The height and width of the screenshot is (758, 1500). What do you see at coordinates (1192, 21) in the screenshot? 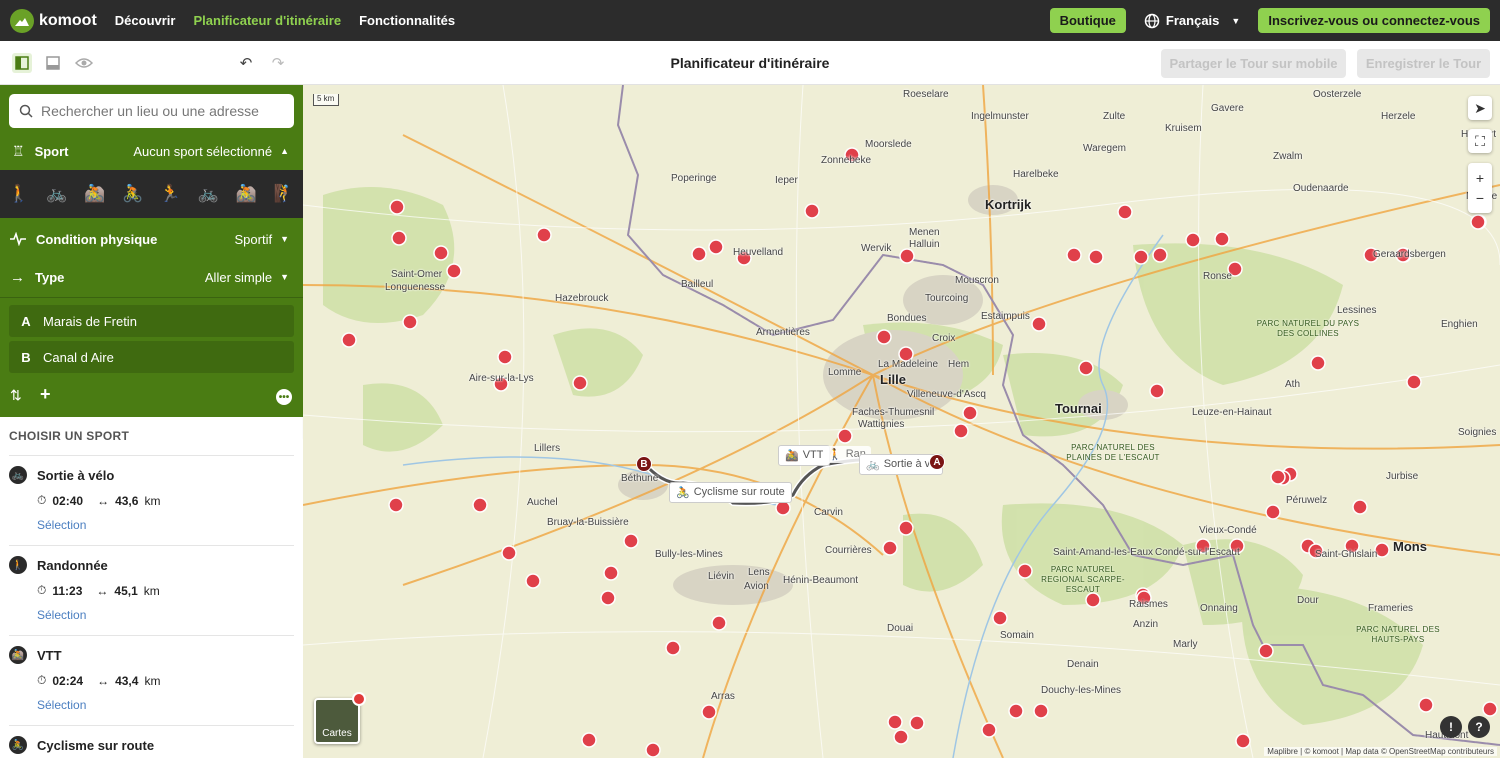
I see `language-selector: Français ▼` at bounding box center [1192, 21].